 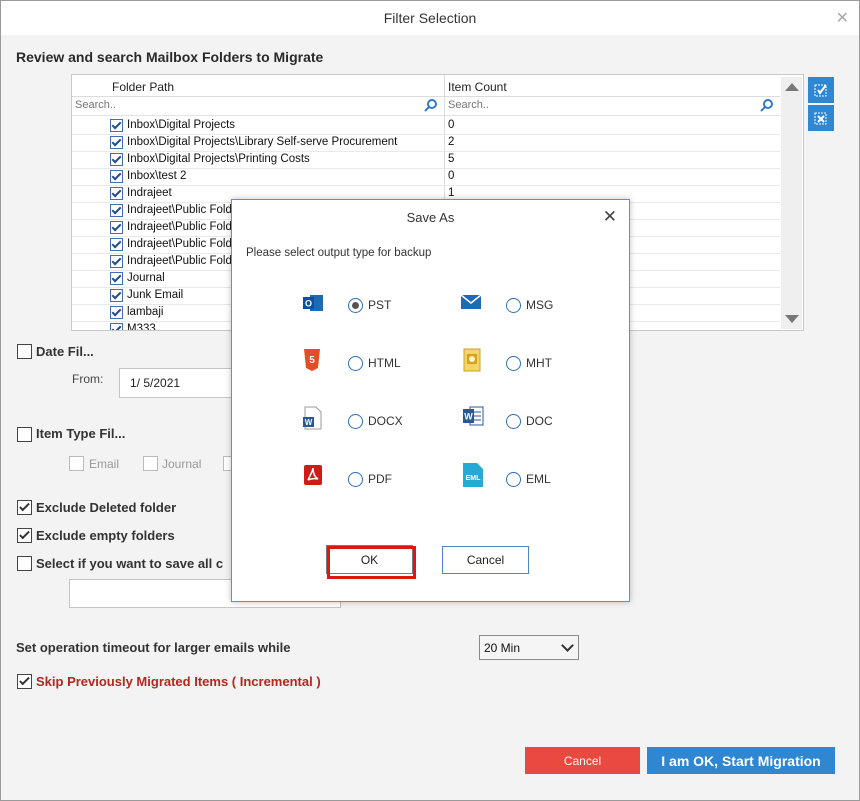 What do you see at coordinates (24, 351) in the screenshot?
I see `date-filter-checkbox` at bounding box center [24, 351].